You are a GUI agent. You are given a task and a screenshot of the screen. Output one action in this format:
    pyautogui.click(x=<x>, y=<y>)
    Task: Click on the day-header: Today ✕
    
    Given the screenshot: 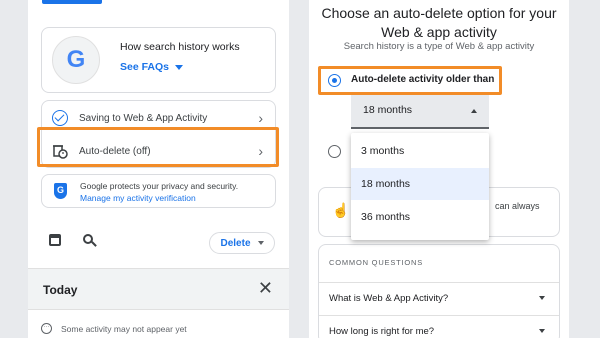 What is the action you would take?
    pyautogui.click(x=158, y=289)
    